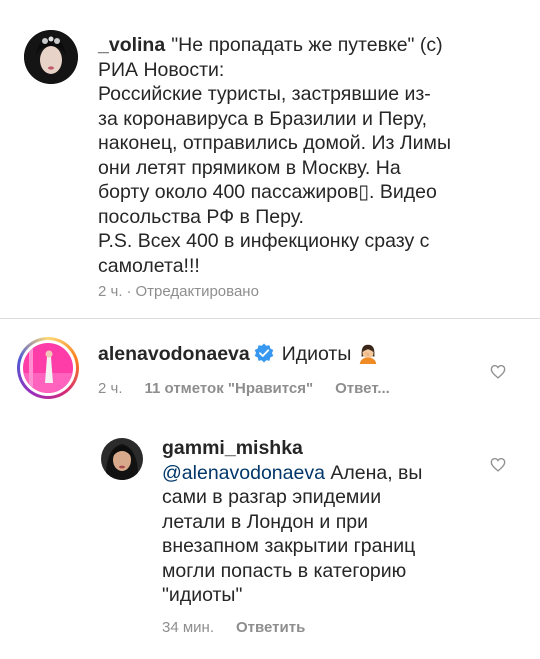  What do you see at coordinates (307, 45) in the screenshot?
I see `comment-body-first-line: "Не пропадать же путевке" (с)` at bounding box center [307, 45].